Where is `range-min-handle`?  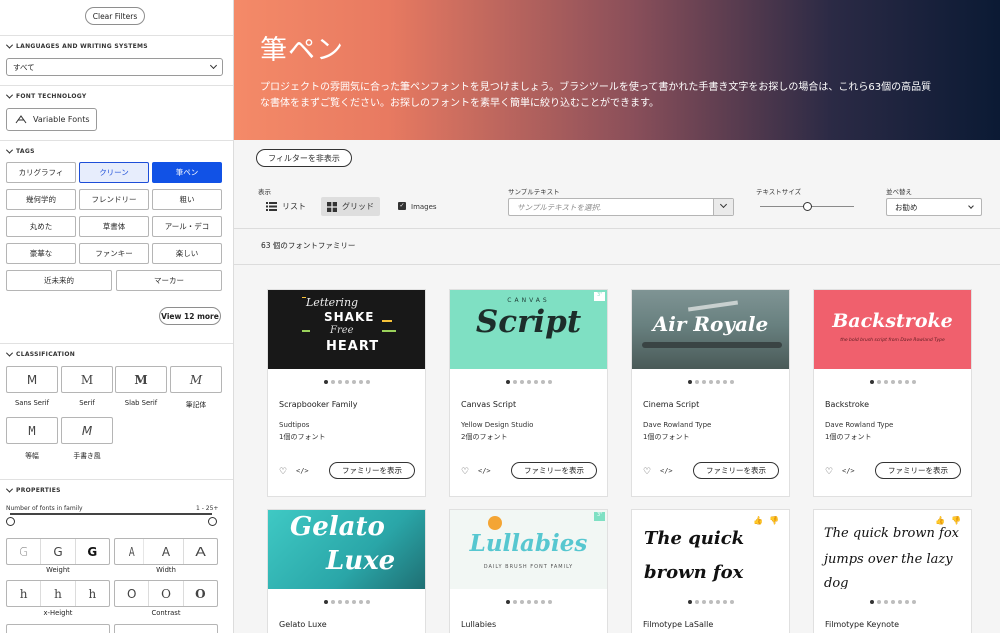 range-min-handle is located at coordinates (10, 521).